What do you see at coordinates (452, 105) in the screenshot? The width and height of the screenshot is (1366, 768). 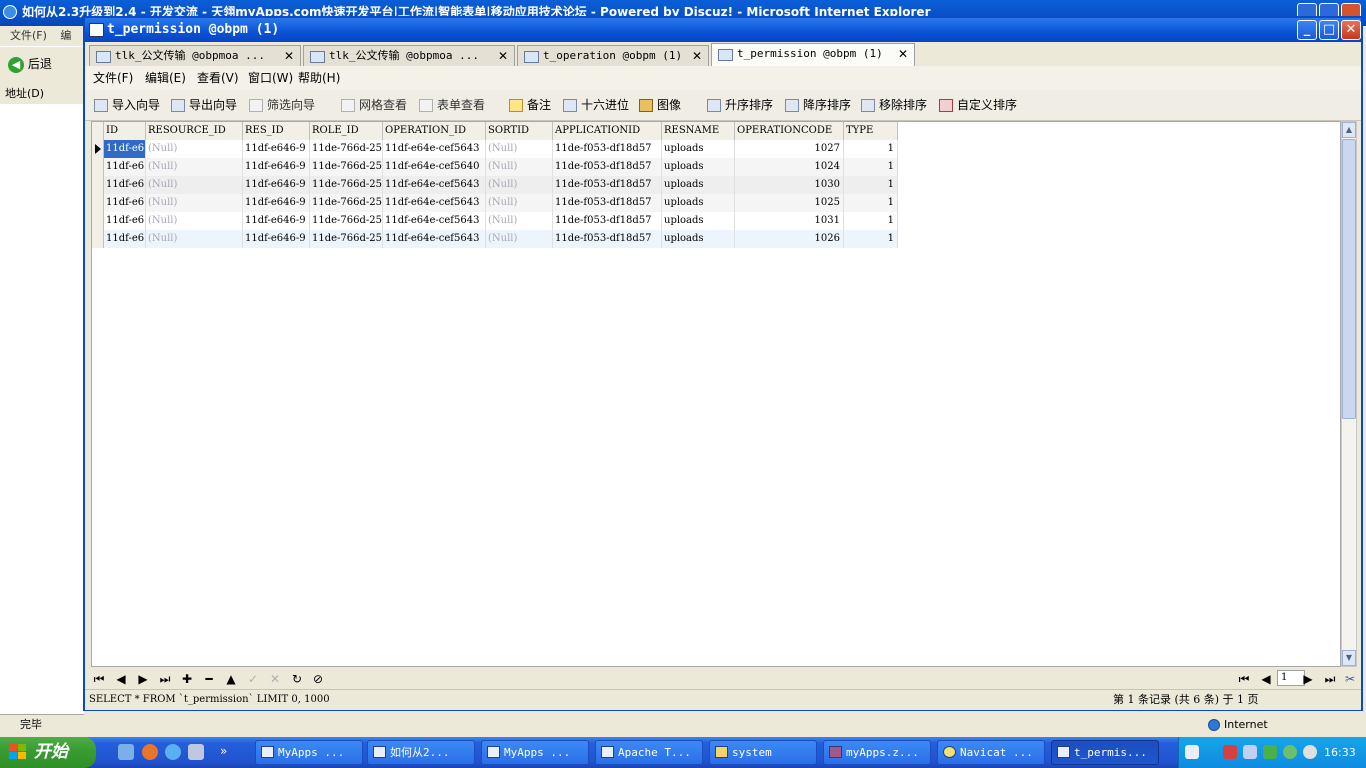 I see `form-view-button: 表单查看` at bounding box center [452, 105].